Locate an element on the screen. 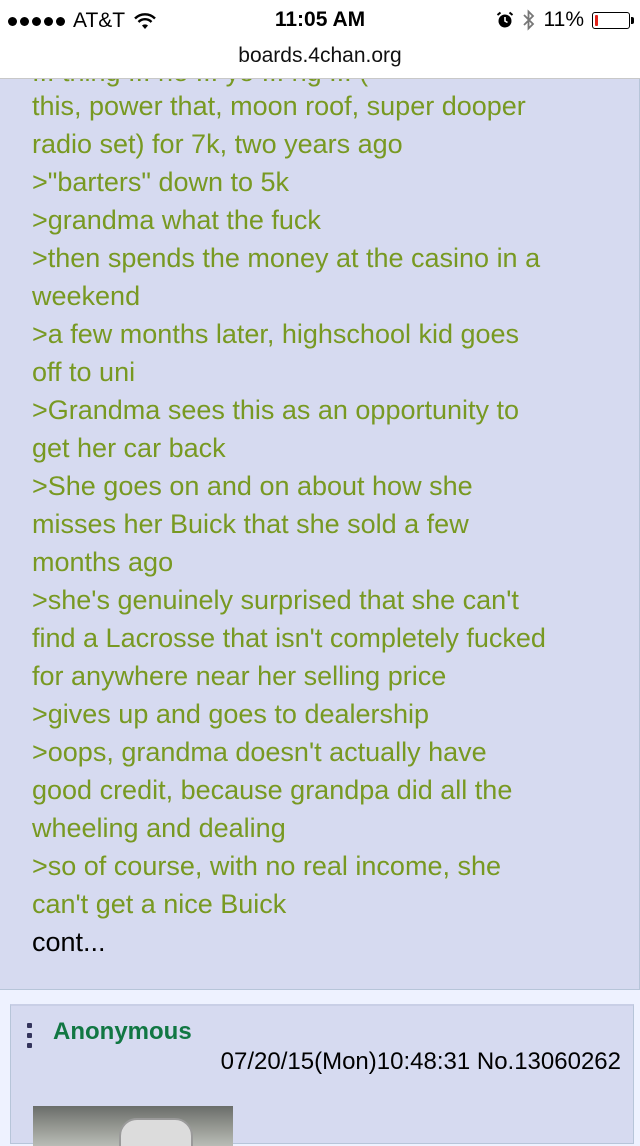  post-line: >Grandma sees this as an opportunity to is located at coordinates (276, 410).